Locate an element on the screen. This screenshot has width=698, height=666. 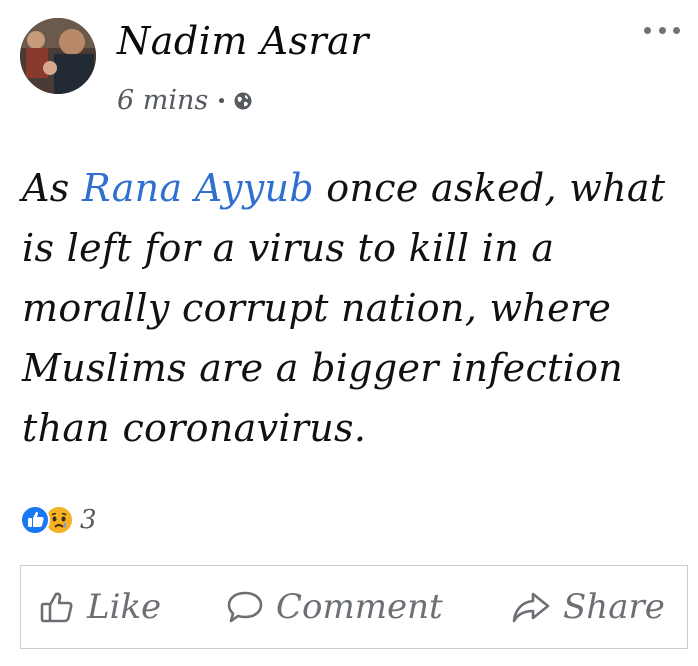
mention-link: Rana Ayyub is located at coordinates (198, 188).